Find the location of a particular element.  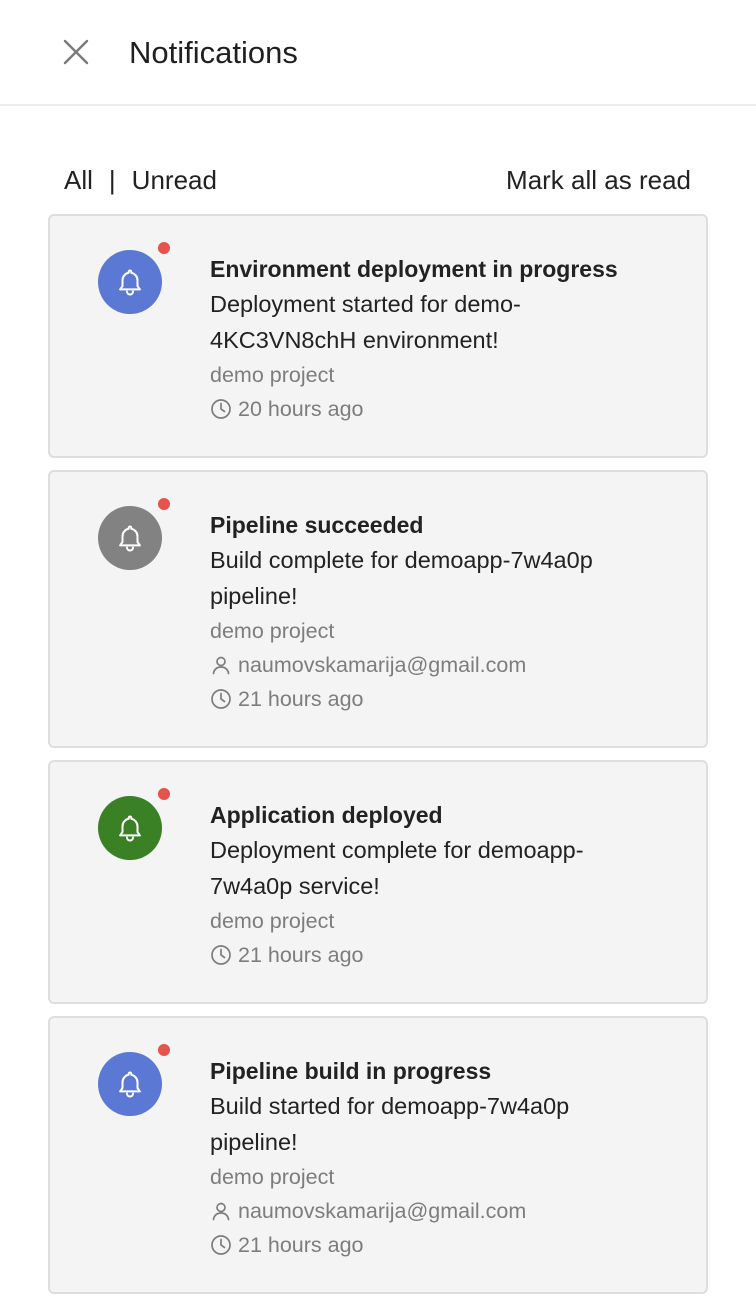

close-button is located at coordinates (76, 52).